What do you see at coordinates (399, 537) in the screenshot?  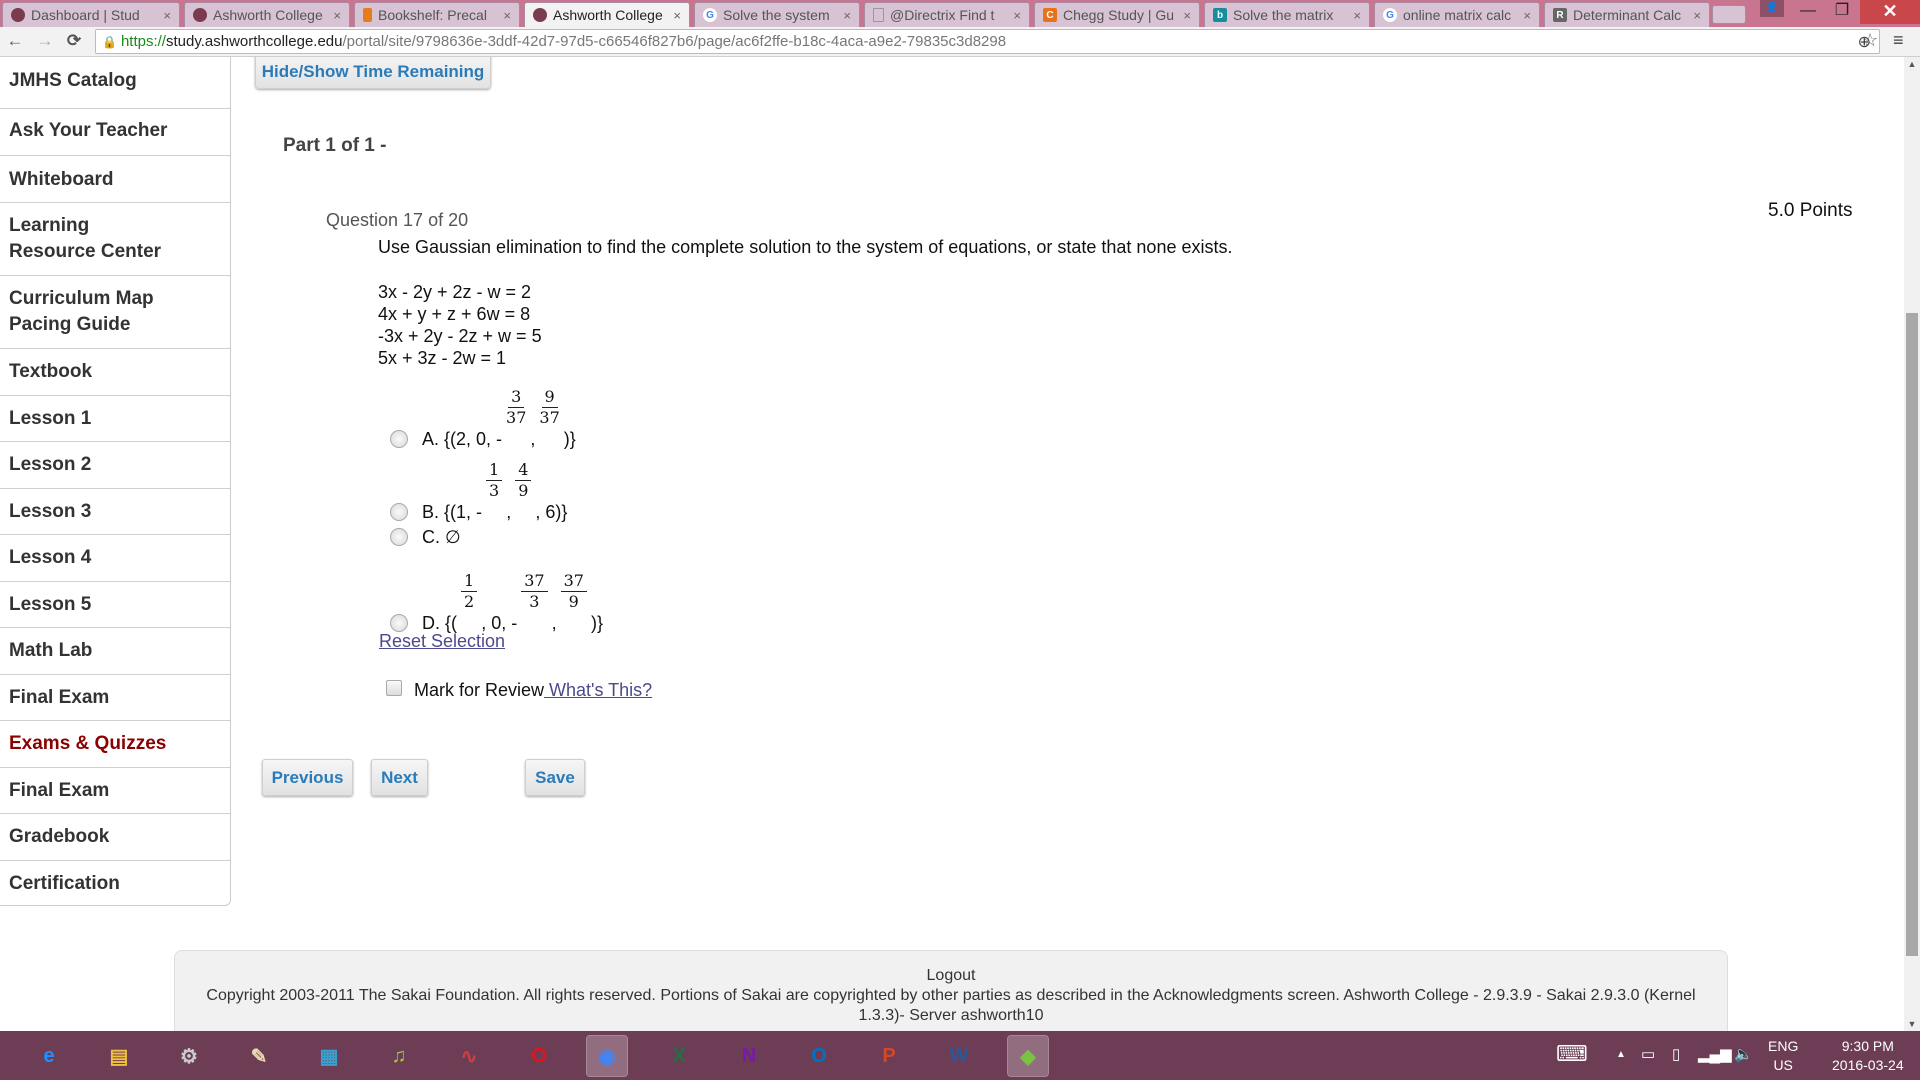 I see `option-c-radio` at bounding box center [399, 537].